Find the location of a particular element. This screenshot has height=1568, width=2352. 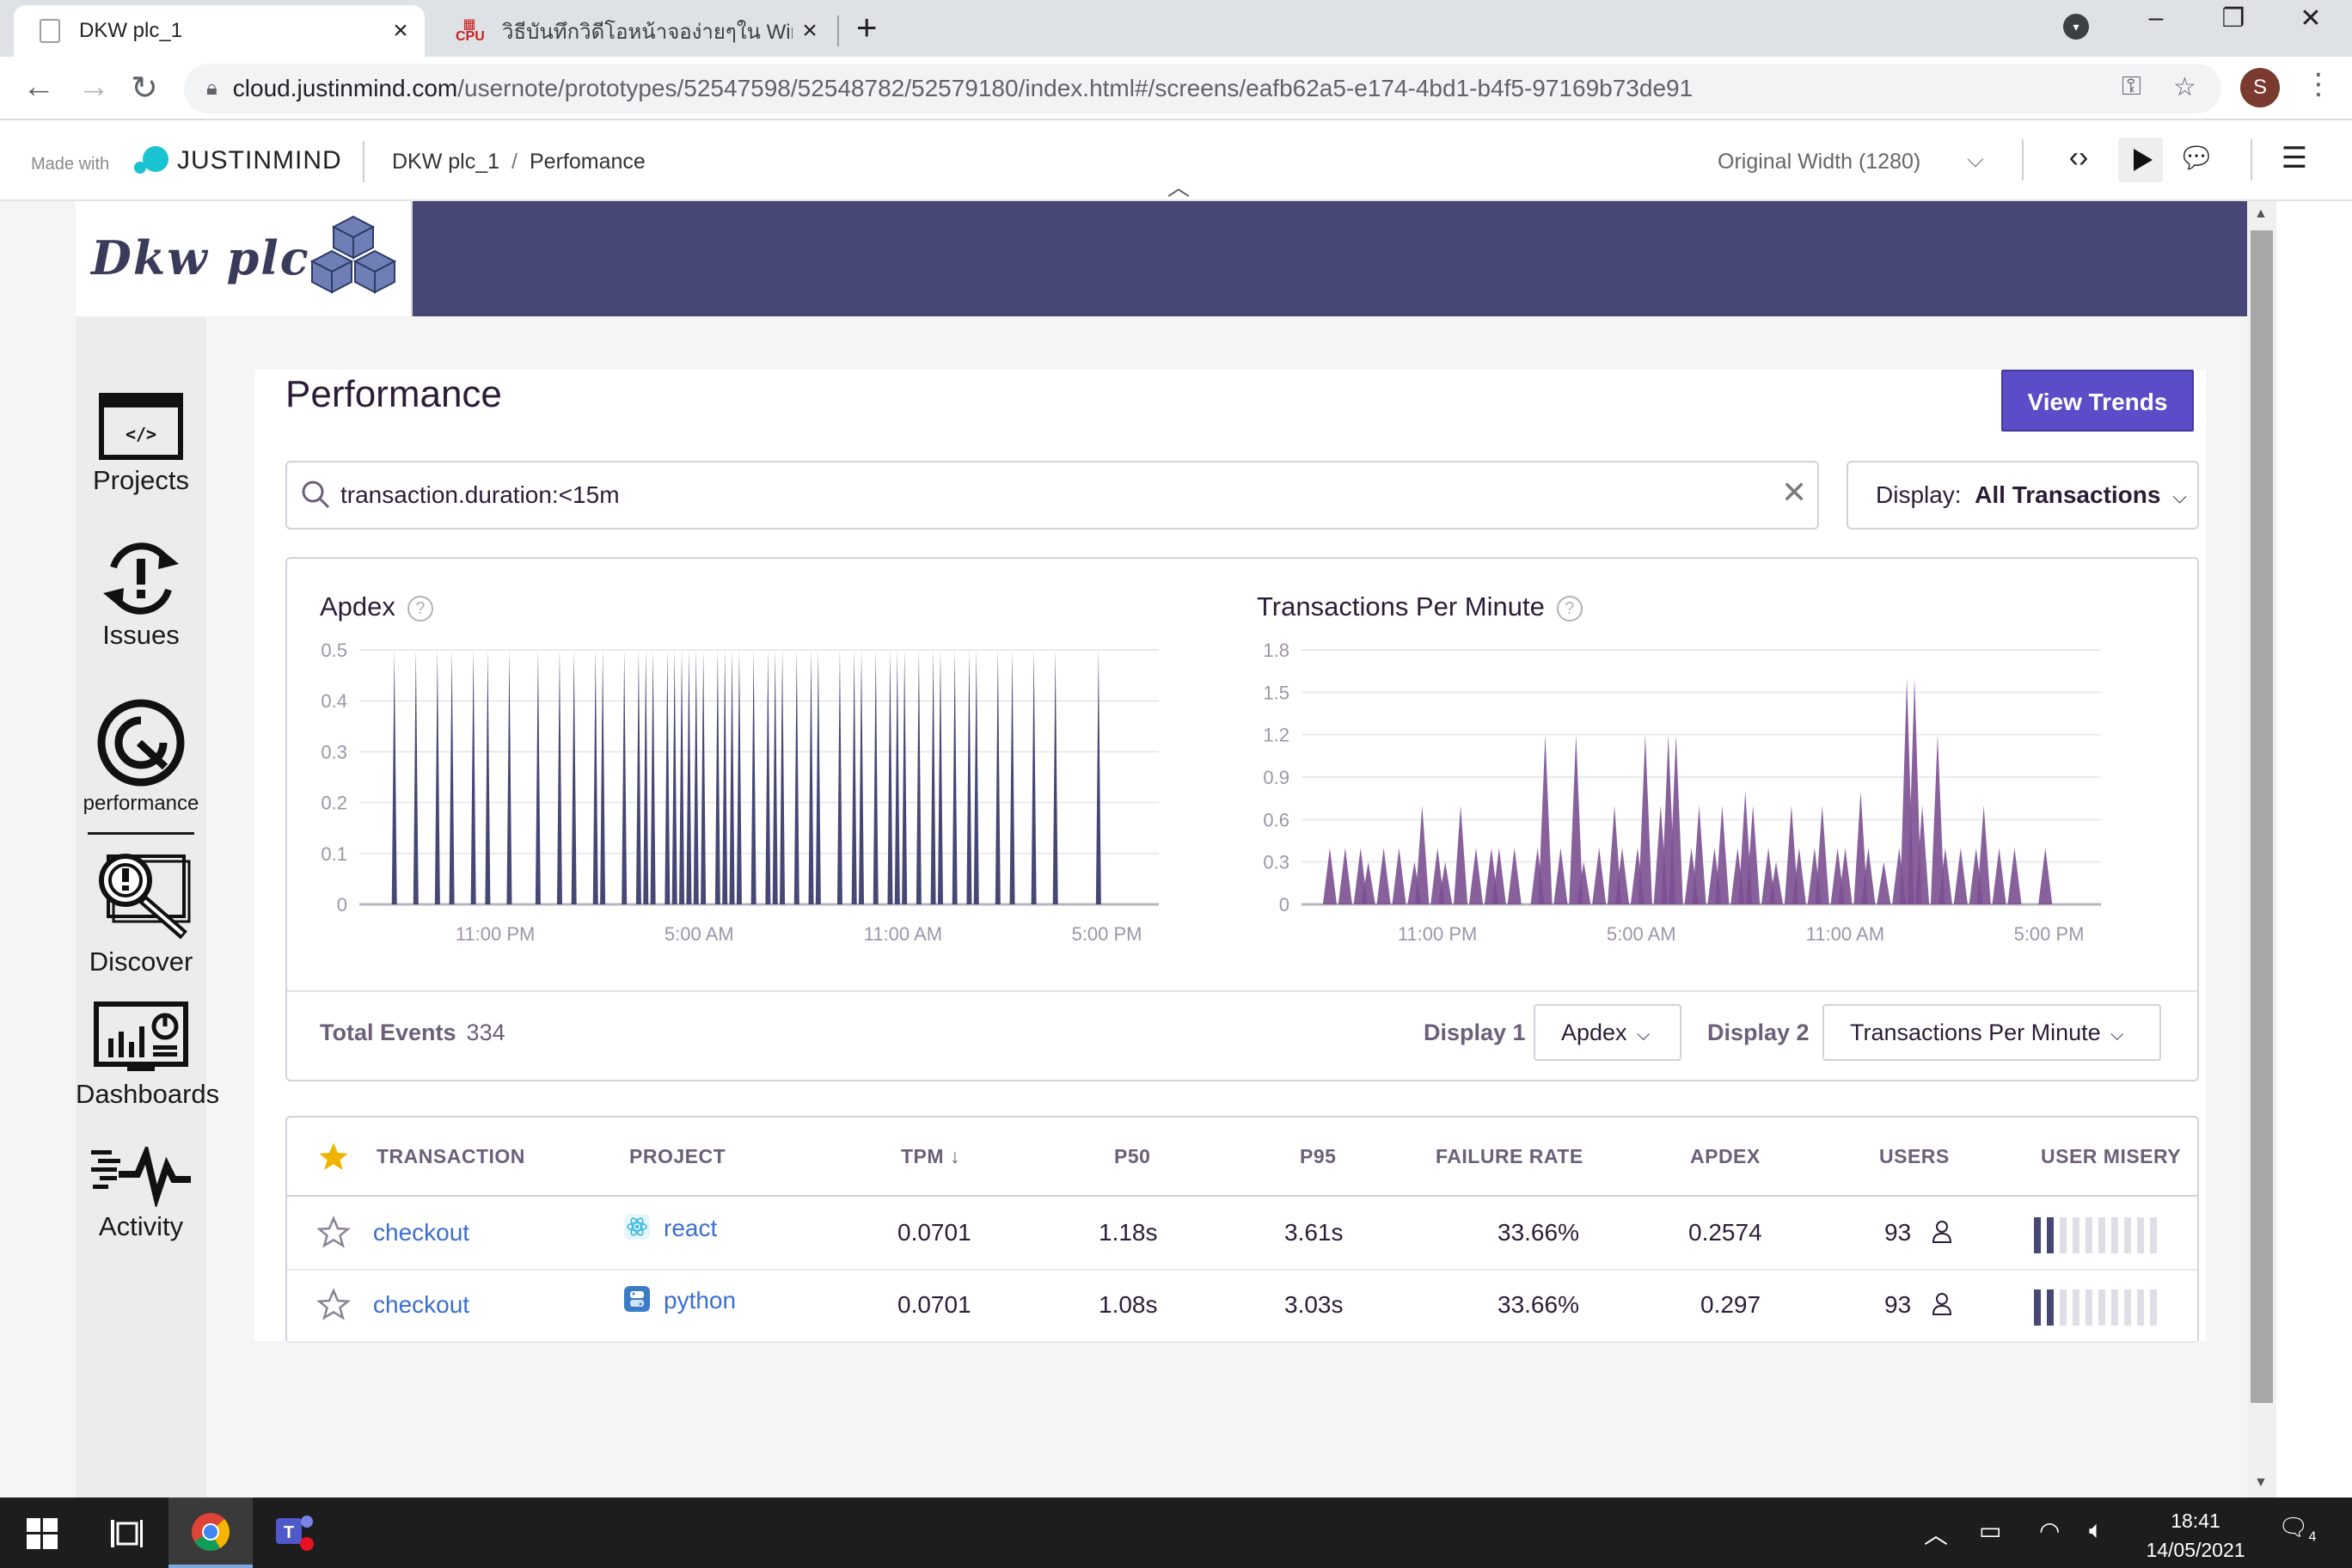

key-icon: ⚿ is located at coordinates (2131, 86).